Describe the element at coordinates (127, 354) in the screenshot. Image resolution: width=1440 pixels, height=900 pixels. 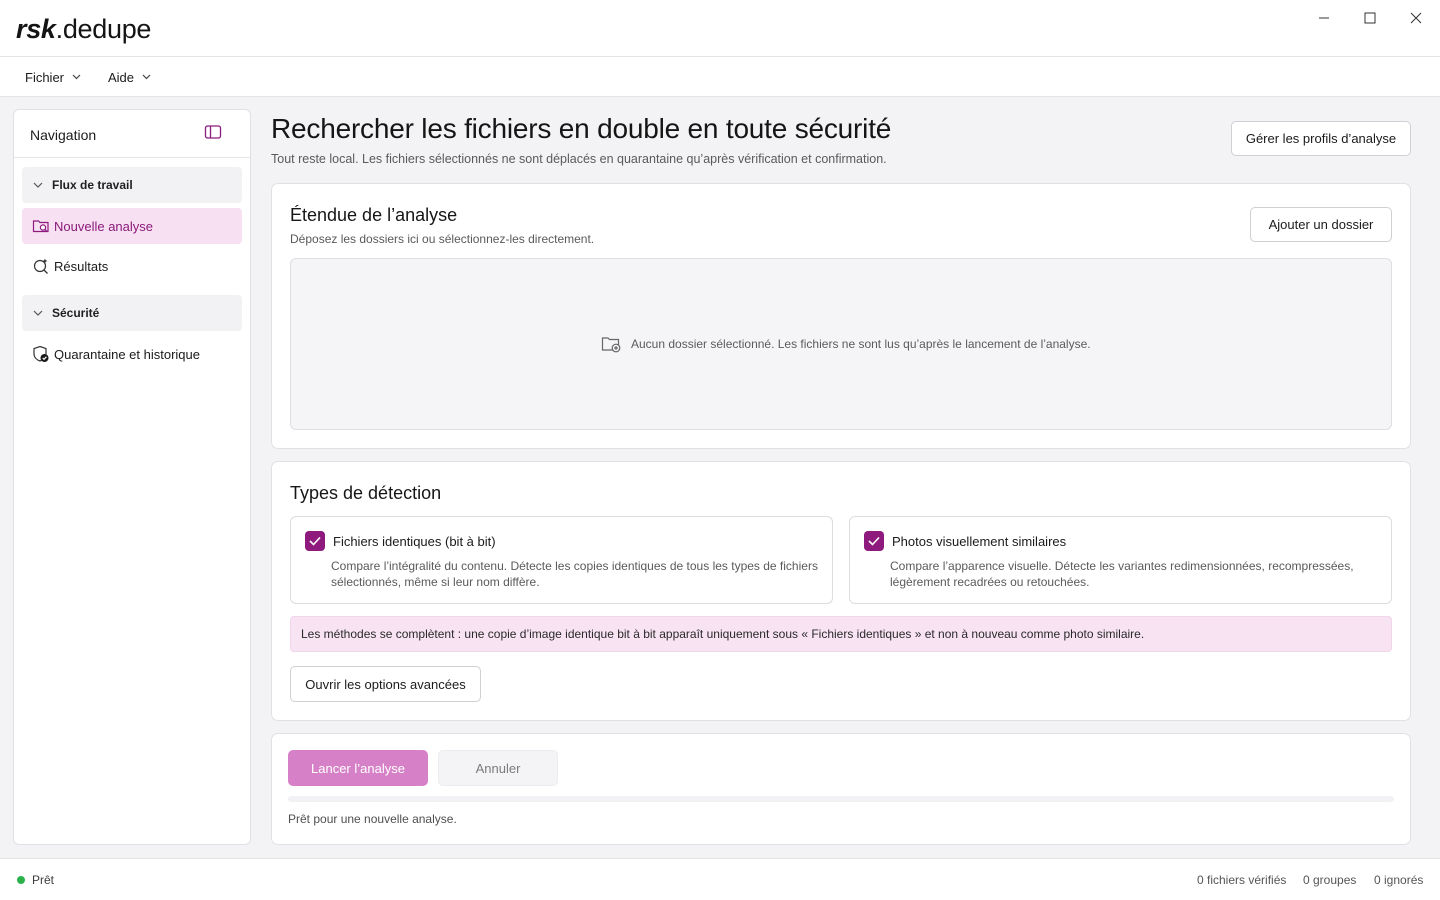
I see `sidebar-item-label: Quarantaine et historique` at that location.